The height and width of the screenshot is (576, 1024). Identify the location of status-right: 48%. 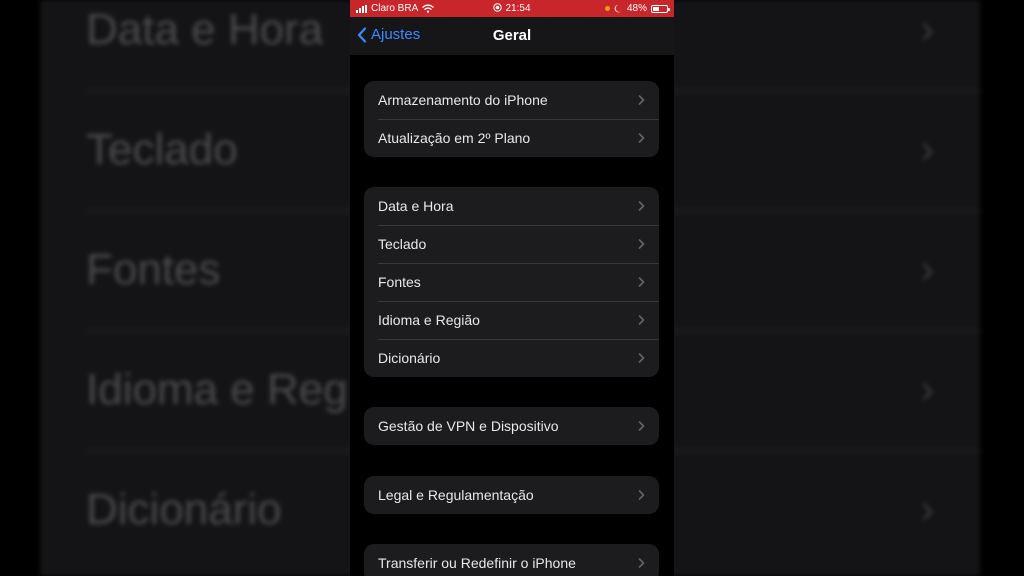
(637, 8).